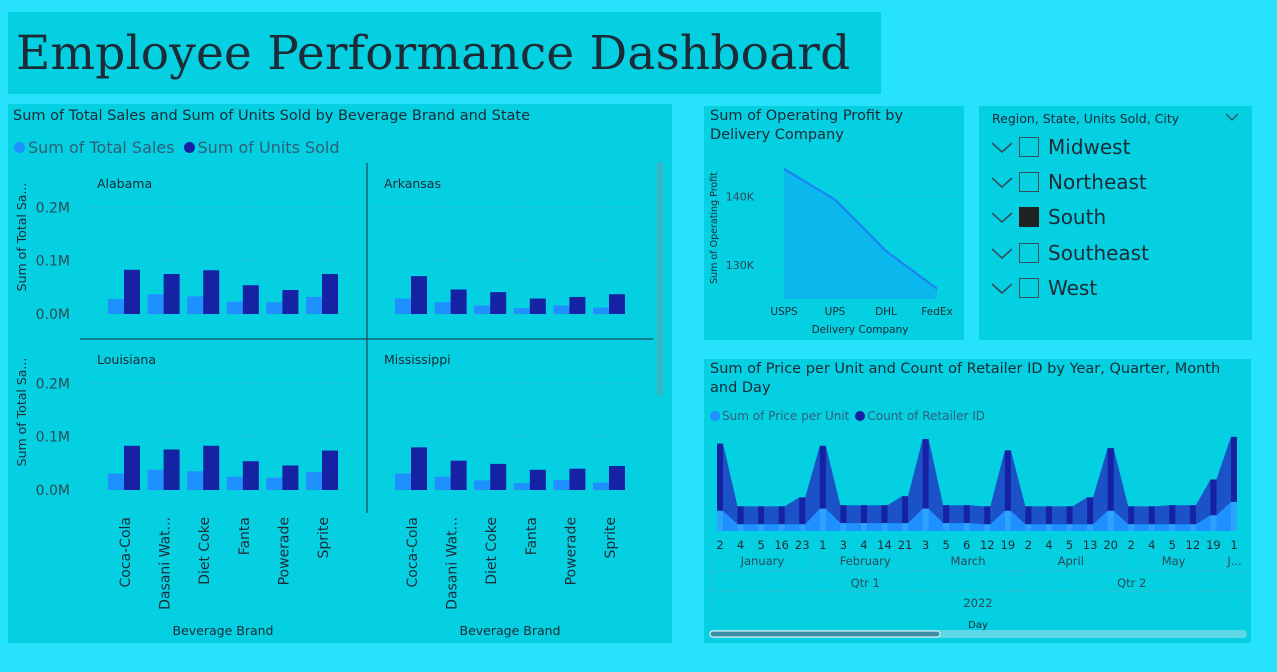  I want to click on slicer-item-midwest: Midwest, so click(1060, 147).